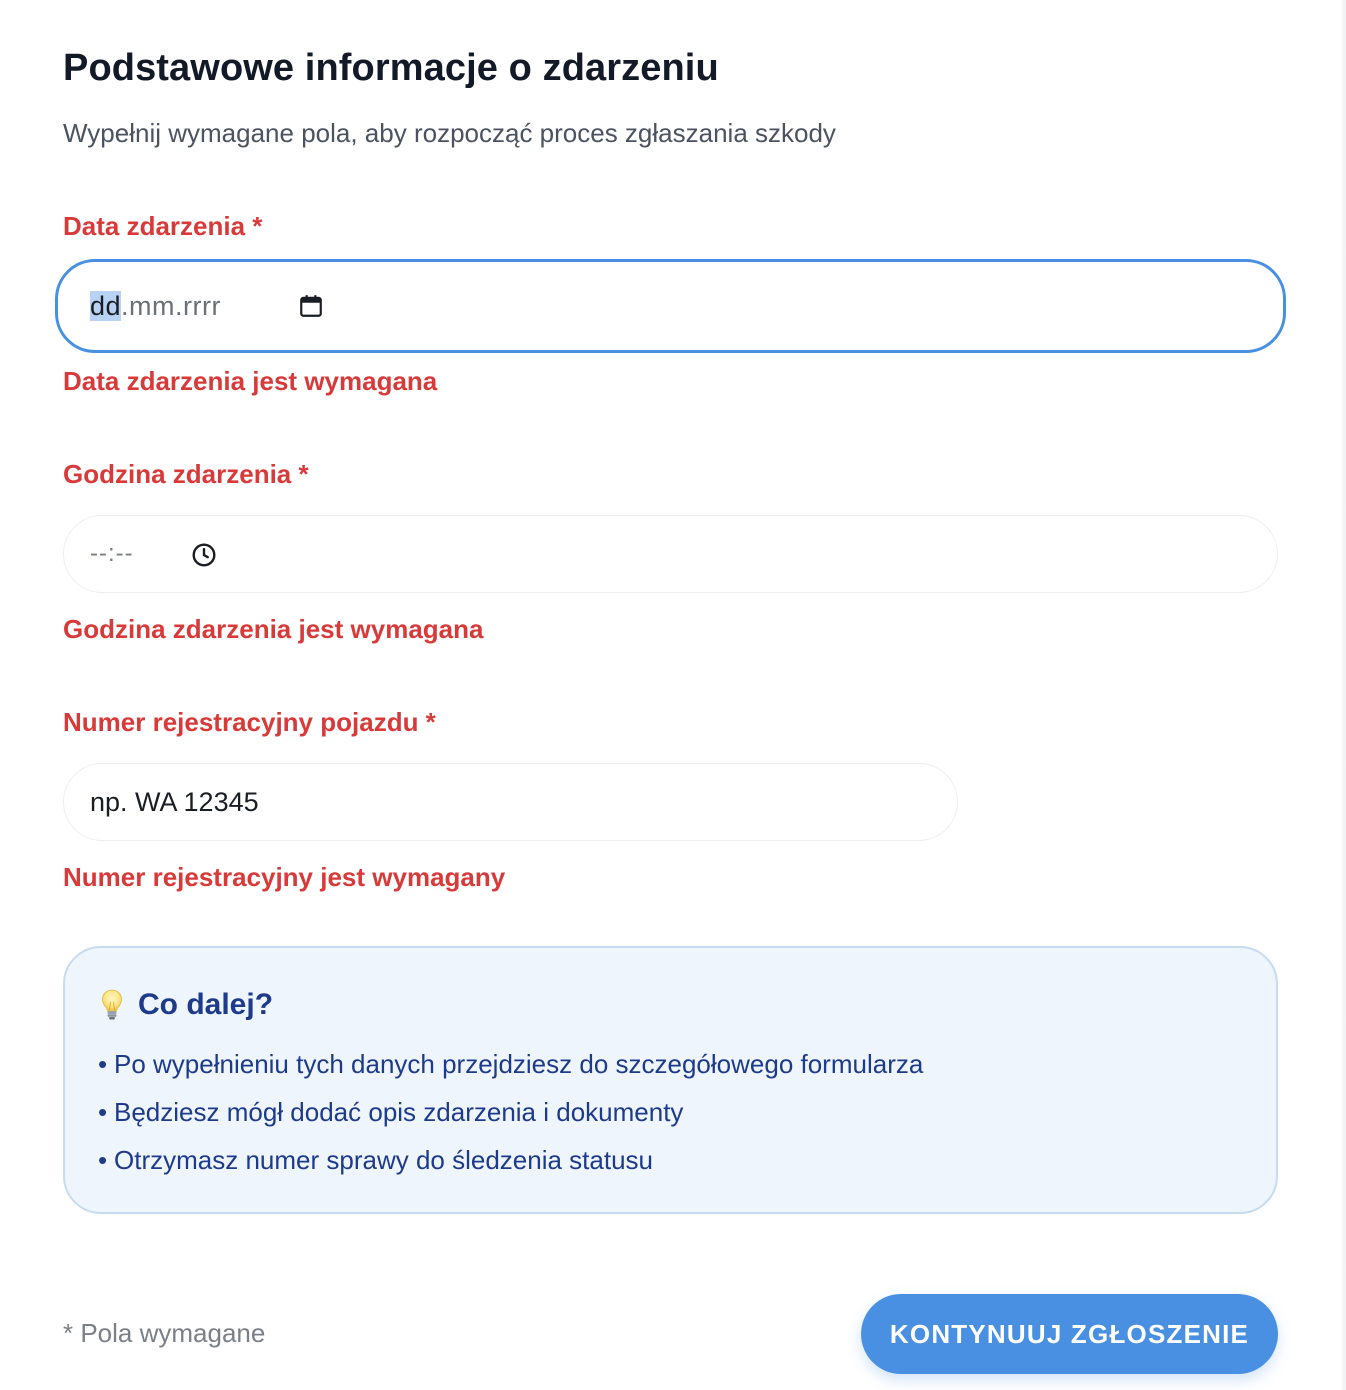 Image resolution: width=1346 pixels, height=1390 pixels. What do you see at coordinates (311, 306) in the screenshot?
I see `calendar-icon` at bounding box center [311, 306].